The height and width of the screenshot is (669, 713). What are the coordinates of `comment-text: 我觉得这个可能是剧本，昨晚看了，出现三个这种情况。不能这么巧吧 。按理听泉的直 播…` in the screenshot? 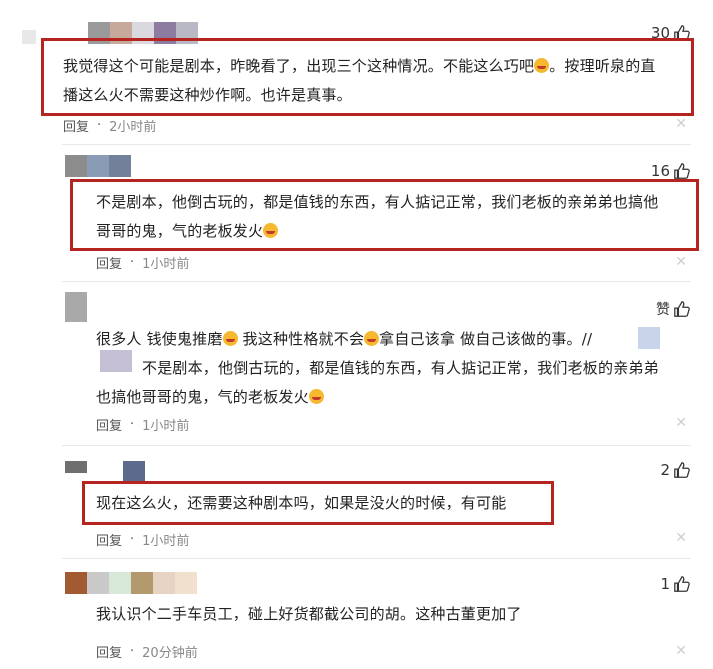 It's located at (359, 80).